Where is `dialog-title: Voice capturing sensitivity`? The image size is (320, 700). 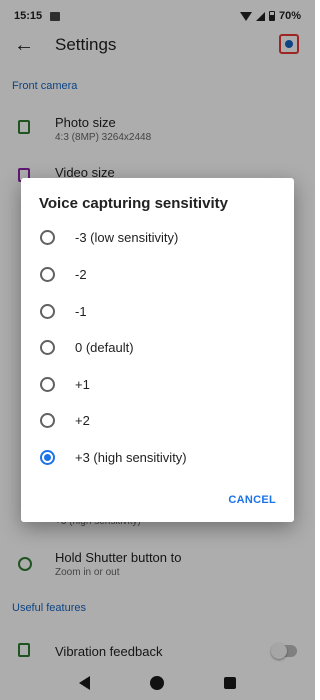
dialog-title: Voice capturing sensitivity is located at coordinates (133, 203).